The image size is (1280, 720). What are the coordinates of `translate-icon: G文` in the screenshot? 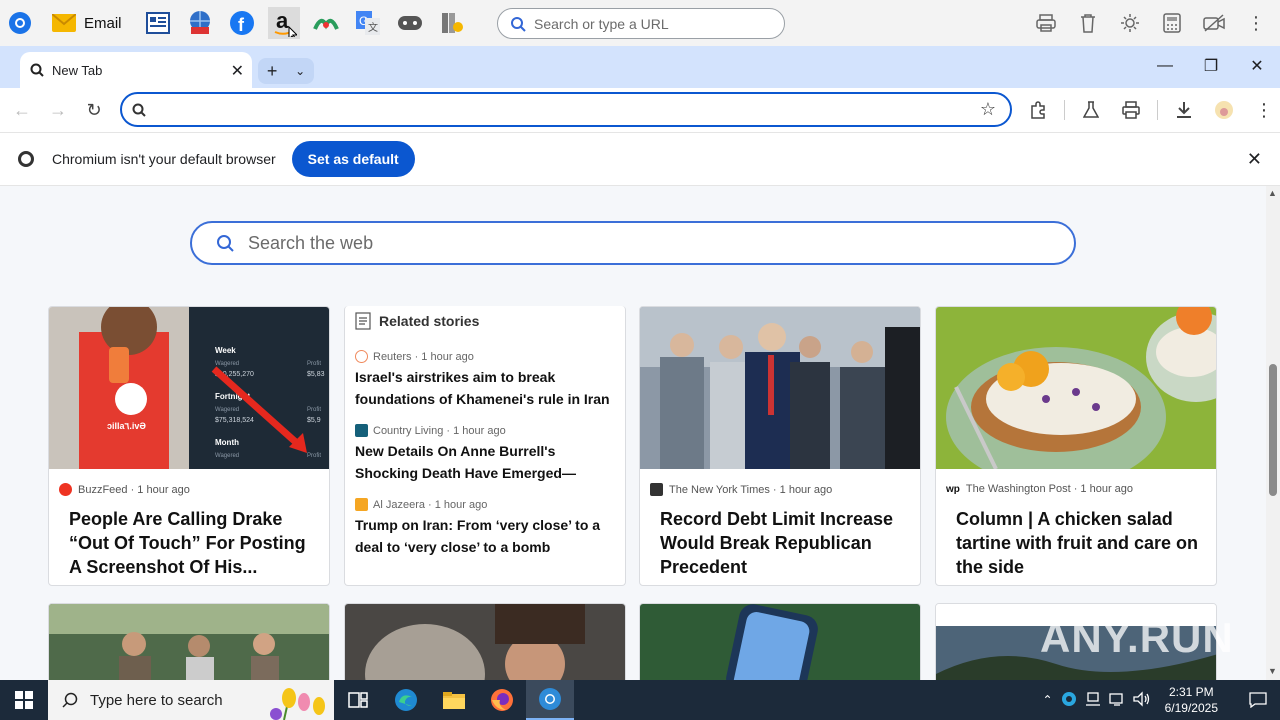 It's located at (368, 23).